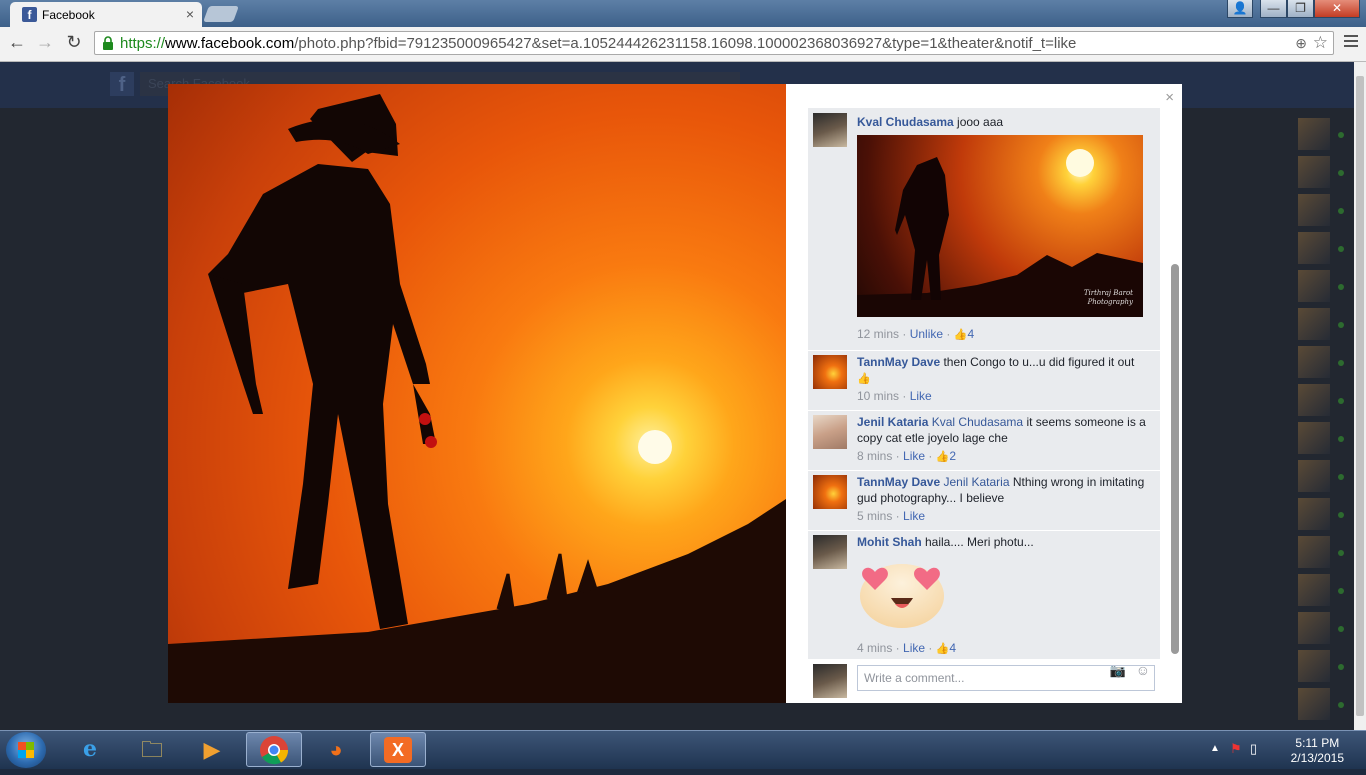 This screenshot has height=775, width=1366. I want to click on maximize-button: ❐, so click(1300, 9).